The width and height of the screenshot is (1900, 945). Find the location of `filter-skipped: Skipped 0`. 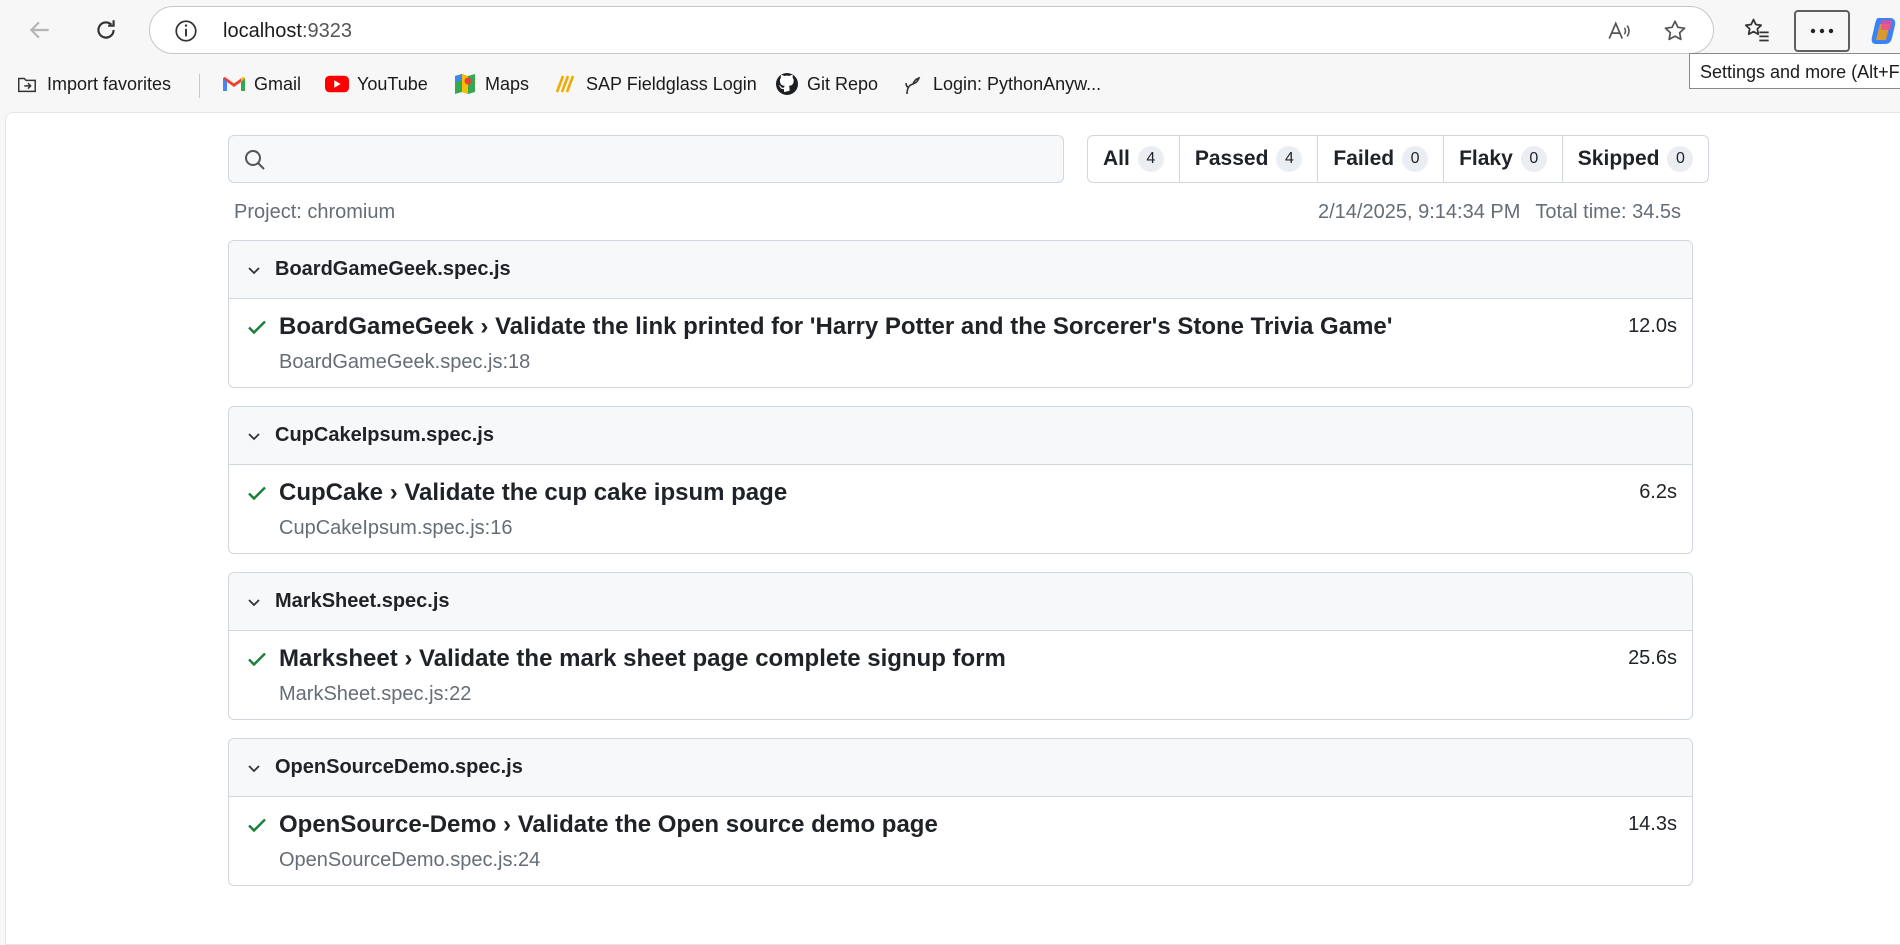

filter-skipped: Skipped 0 is located at coordinates (1635, 159).